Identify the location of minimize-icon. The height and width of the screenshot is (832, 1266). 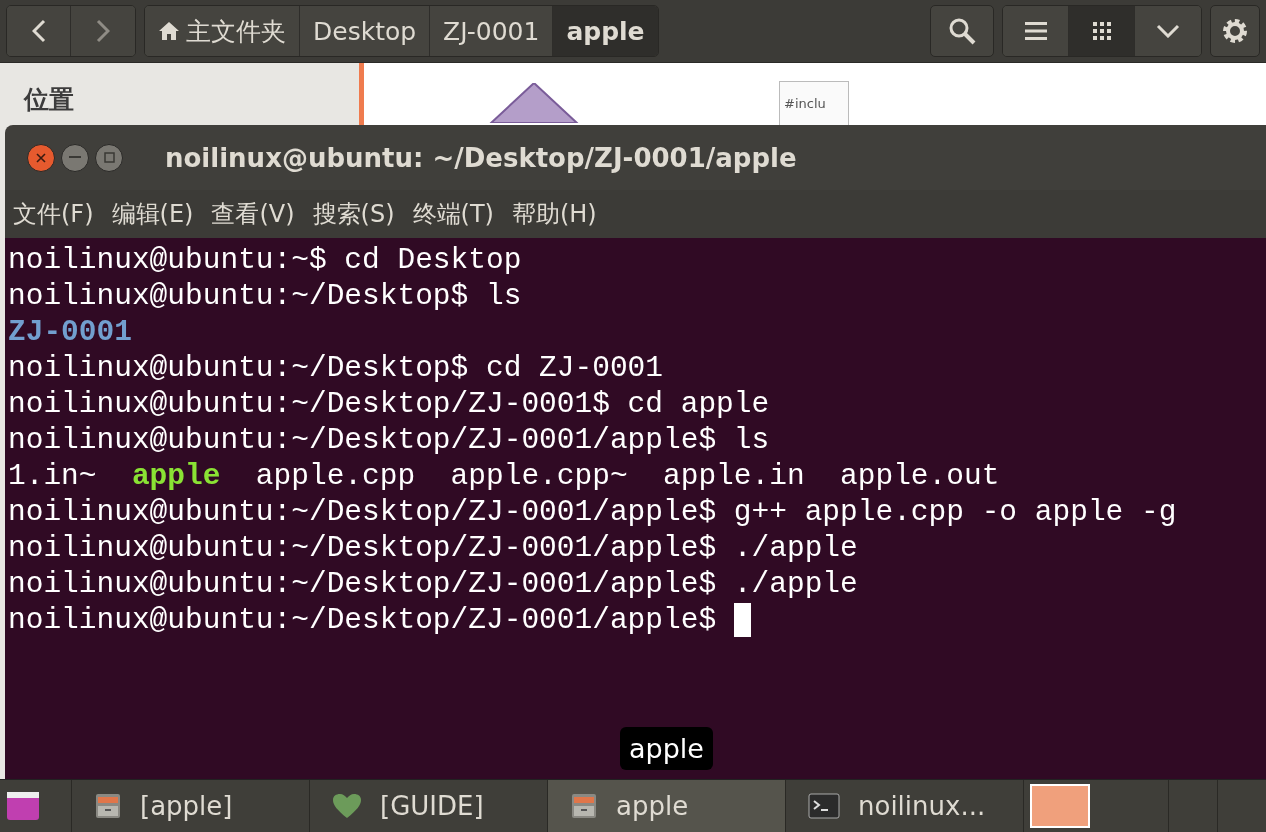
(75, 157).